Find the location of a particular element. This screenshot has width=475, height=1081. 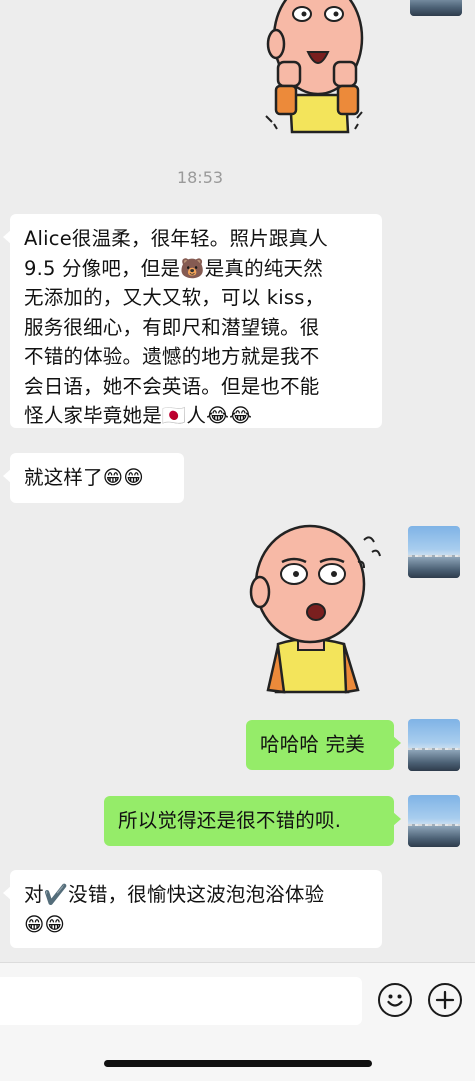

message-input is located at coordinates (181, 1001).